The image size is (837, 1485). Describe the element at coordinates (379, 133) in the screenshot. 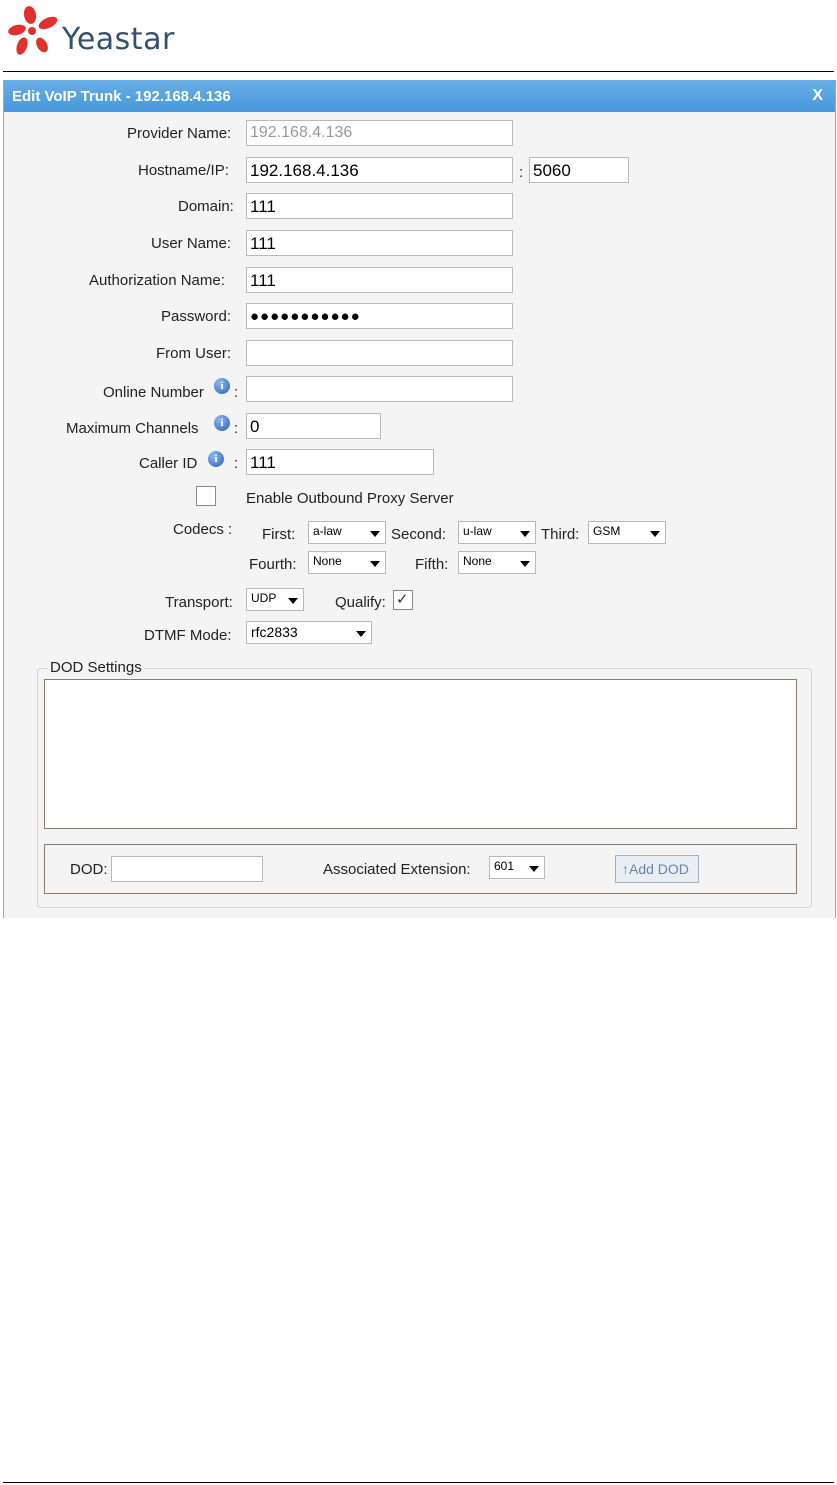

I see `provider-name-field: 192.168.4.136` at that location.